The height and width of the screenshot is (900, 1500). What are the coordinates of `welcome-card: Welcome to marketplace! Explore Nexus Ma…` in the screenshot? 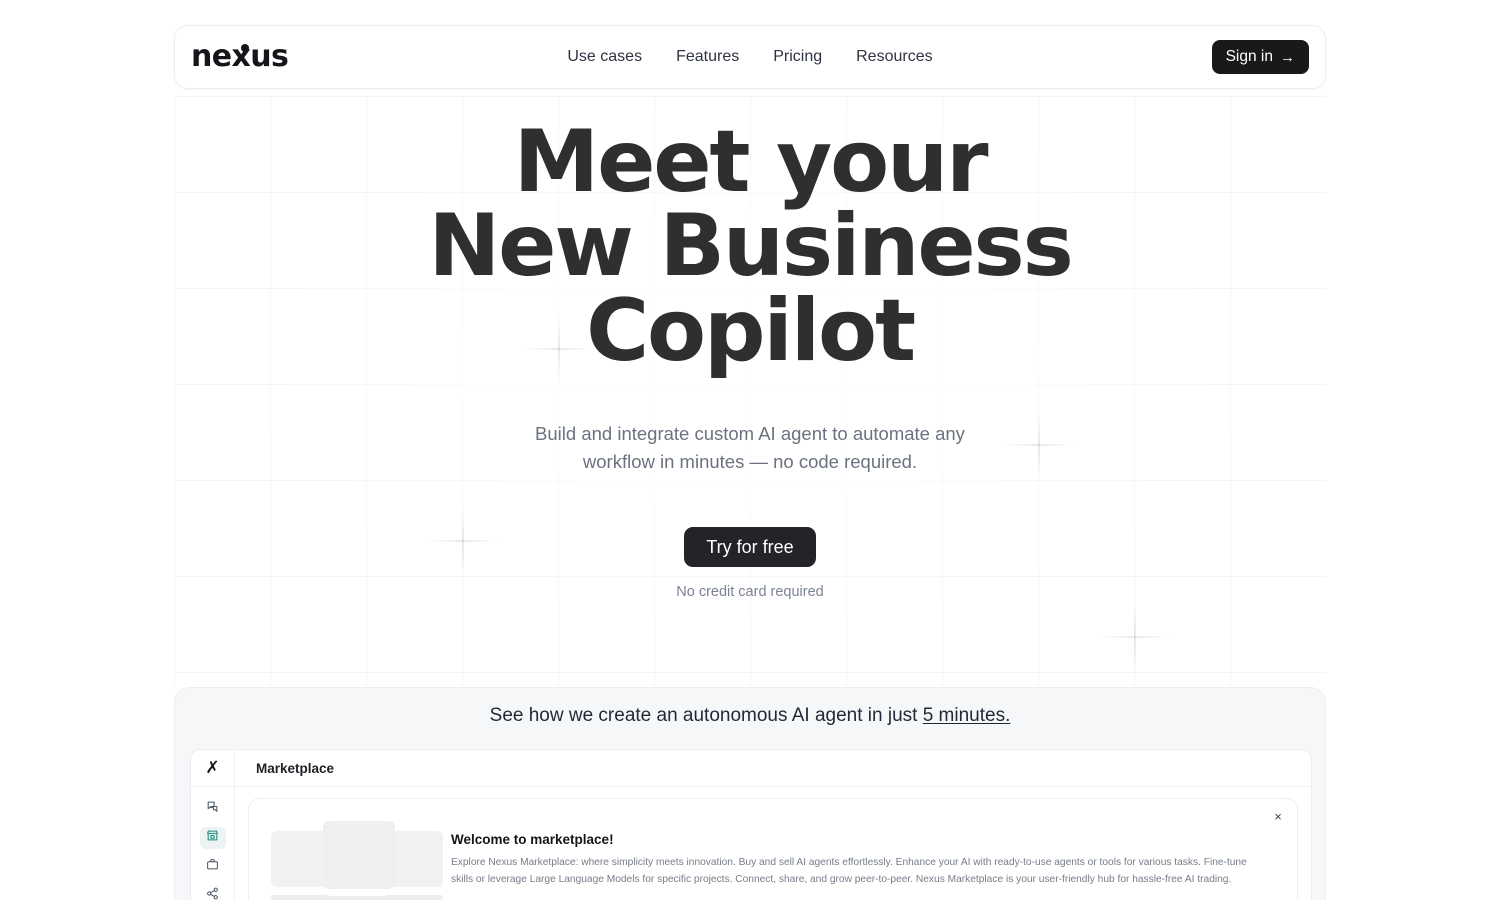 It's located at (773, 849).